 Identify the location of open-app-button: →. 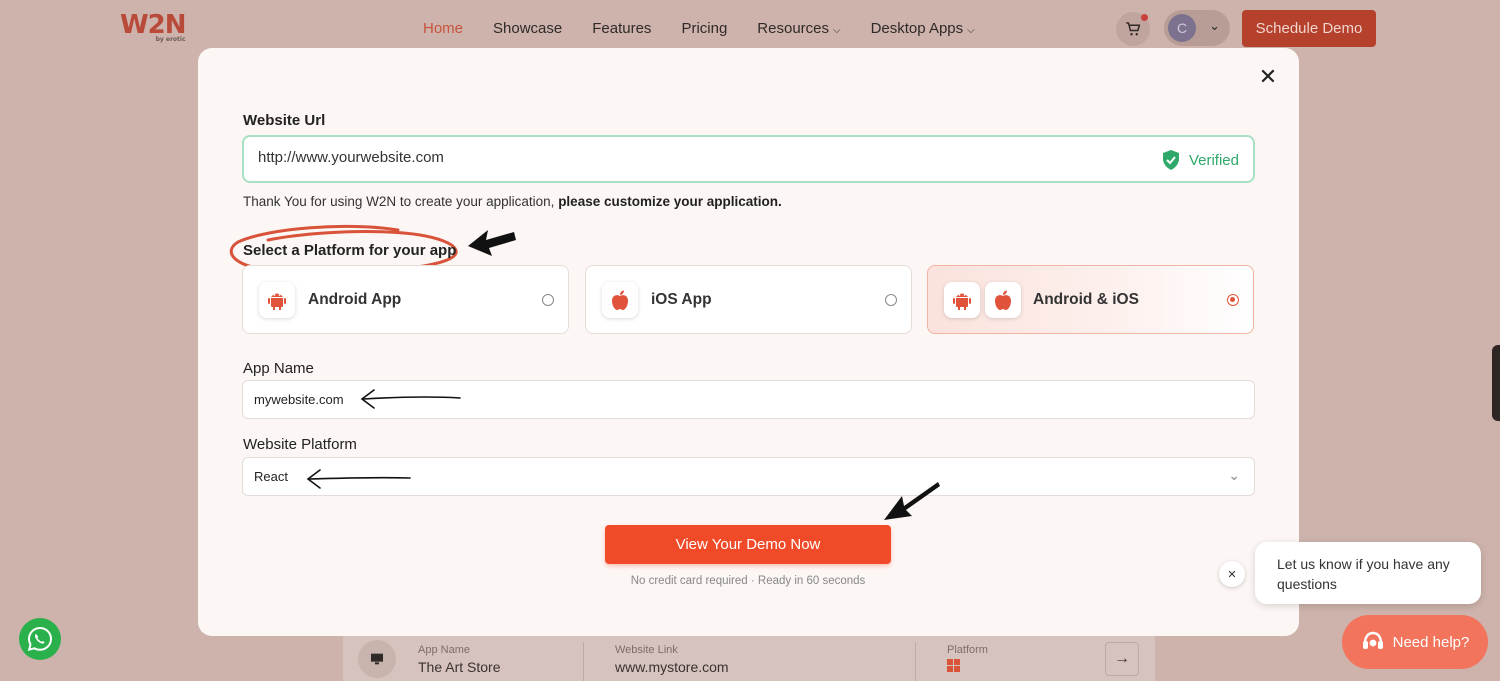
(1122, 659).